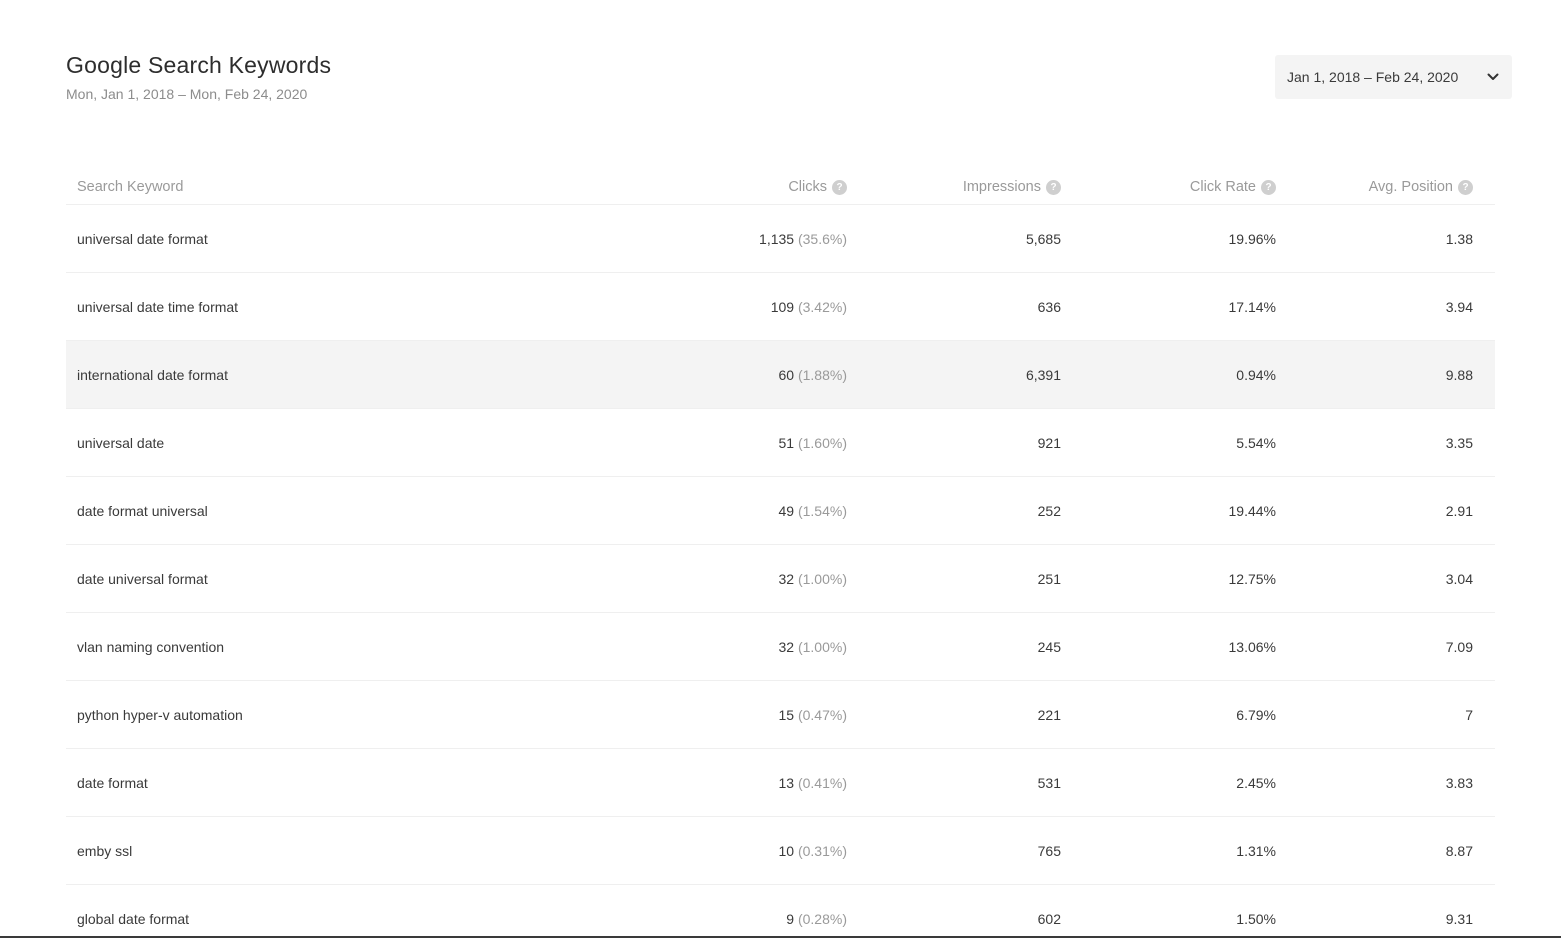 Image resolution: width=1561 pixels, height=938 pixels. I want to click on column-header-impressions: Impressions?, so click(1012, 187).